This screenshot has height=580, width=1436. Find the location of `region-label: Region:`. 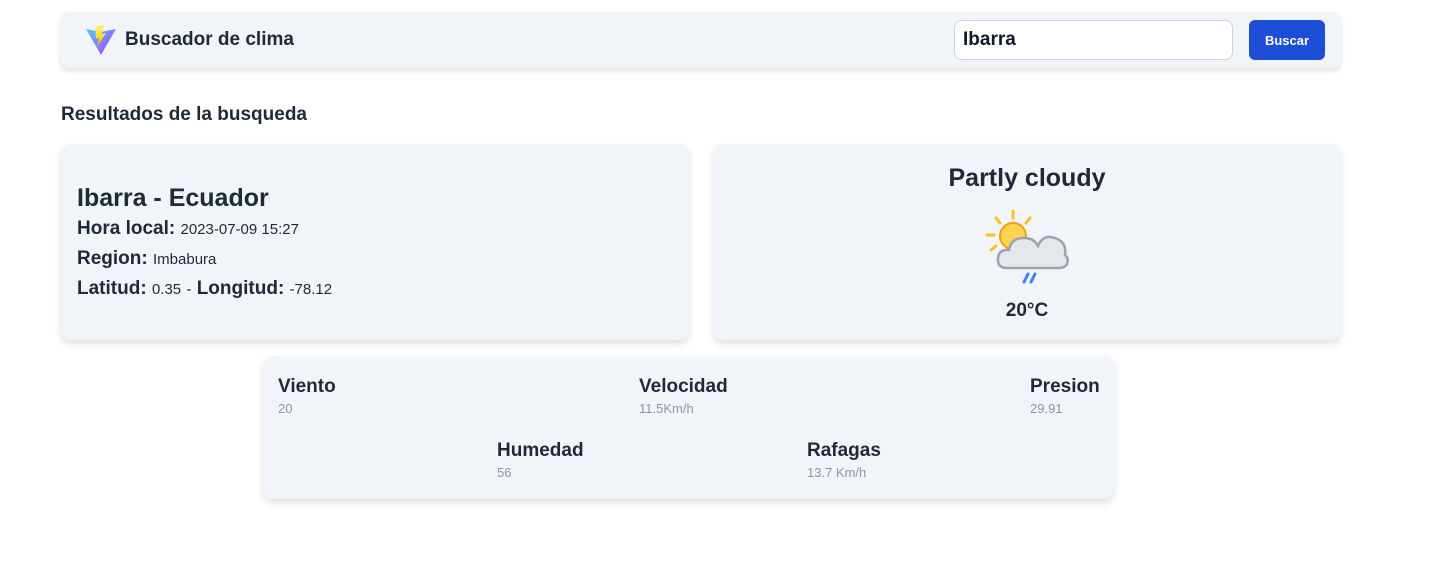

region-label: Region: is located at coordinates (112, 258).